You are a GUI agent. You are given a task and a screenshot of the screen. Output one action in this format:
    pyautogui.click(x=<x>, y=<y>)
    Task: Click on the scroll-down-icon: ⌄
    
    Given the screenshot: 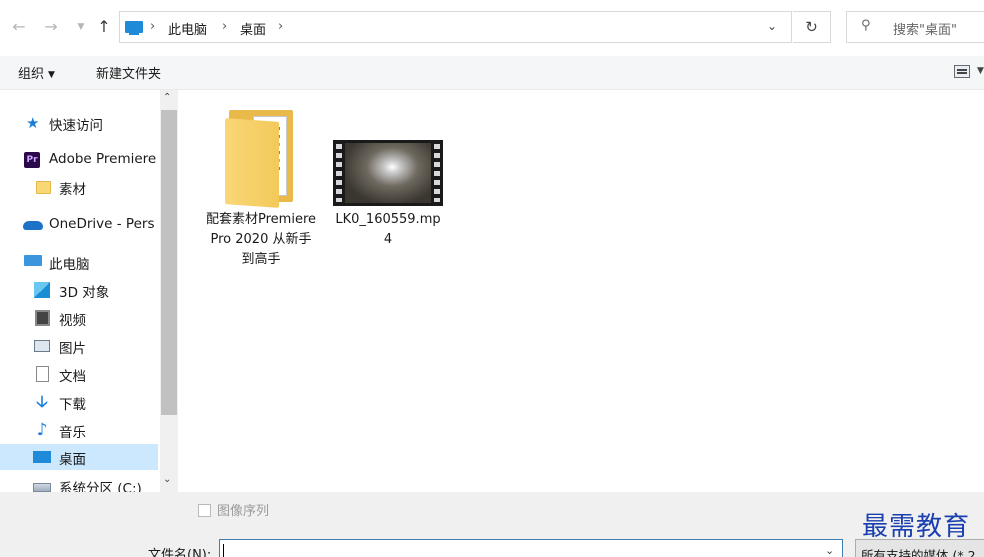 What is the action you would take?
    pyautogui.click(x=167, y=479)
    